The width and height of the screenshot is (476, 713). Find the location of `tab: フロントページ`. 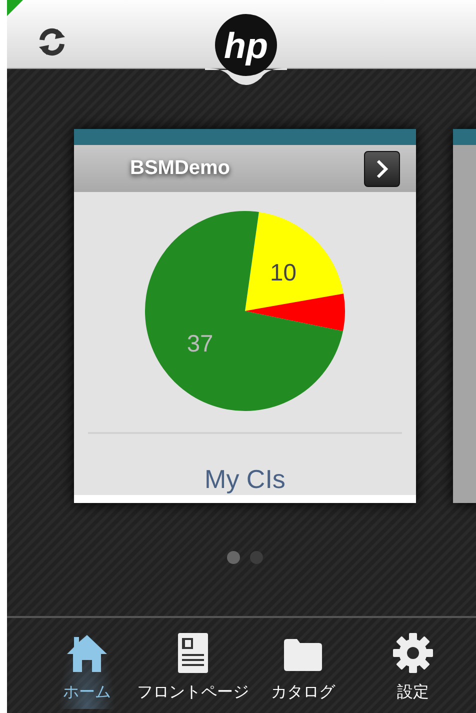

tab: フロントページ is located at coordinates (193, 670).